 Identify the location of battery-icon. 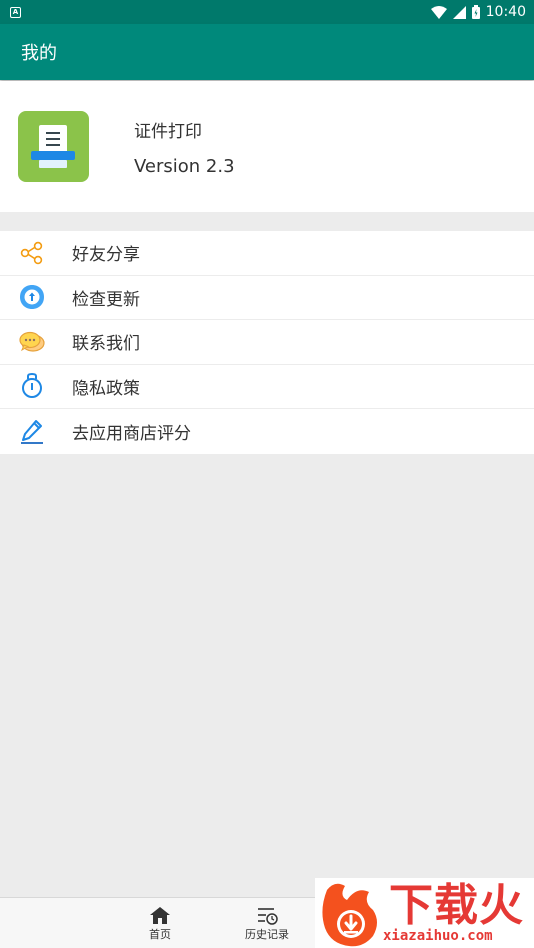
(475, 12).